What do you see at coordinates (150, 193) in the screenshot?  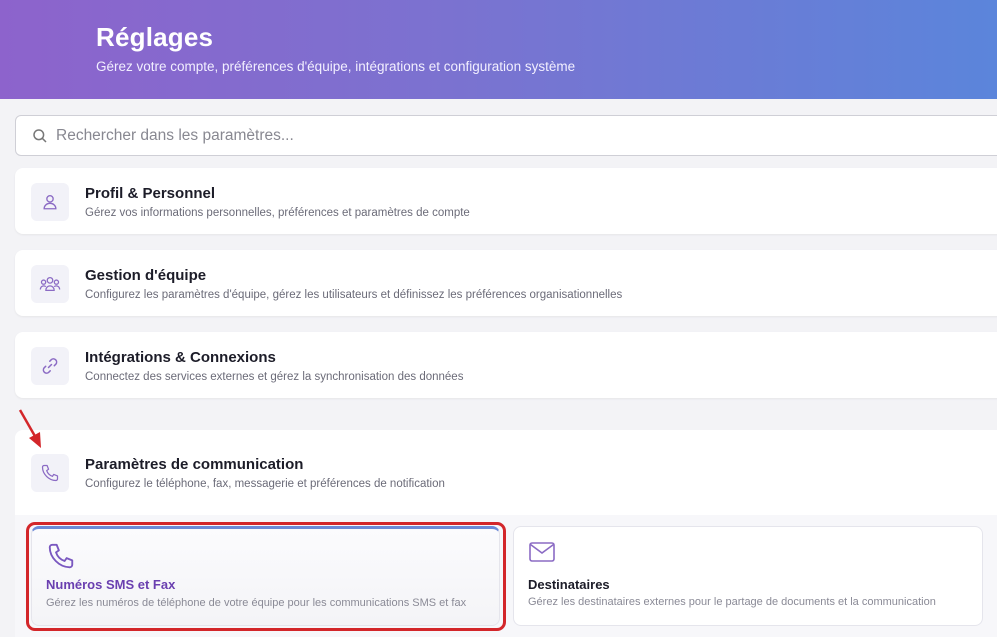 I see `section-title: Profil & Personnel` at bounding box center [150, 193].